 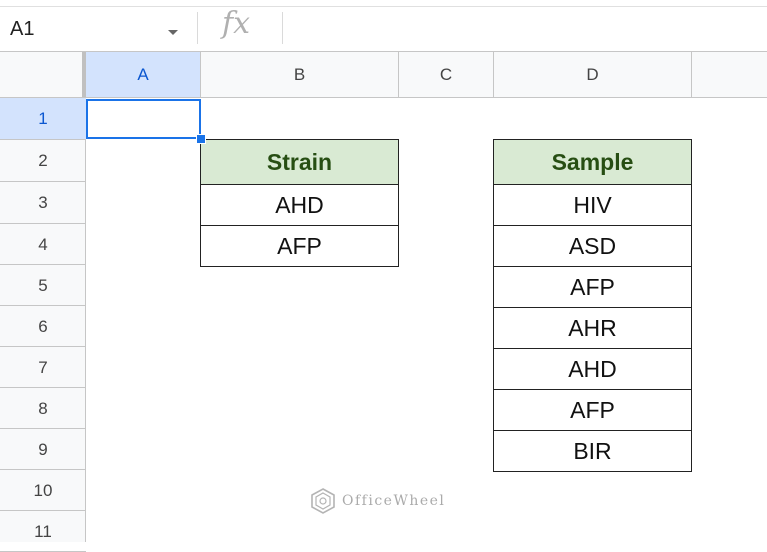 I want to click on watermark: OfficeWheel, so click(x=377, y=501).